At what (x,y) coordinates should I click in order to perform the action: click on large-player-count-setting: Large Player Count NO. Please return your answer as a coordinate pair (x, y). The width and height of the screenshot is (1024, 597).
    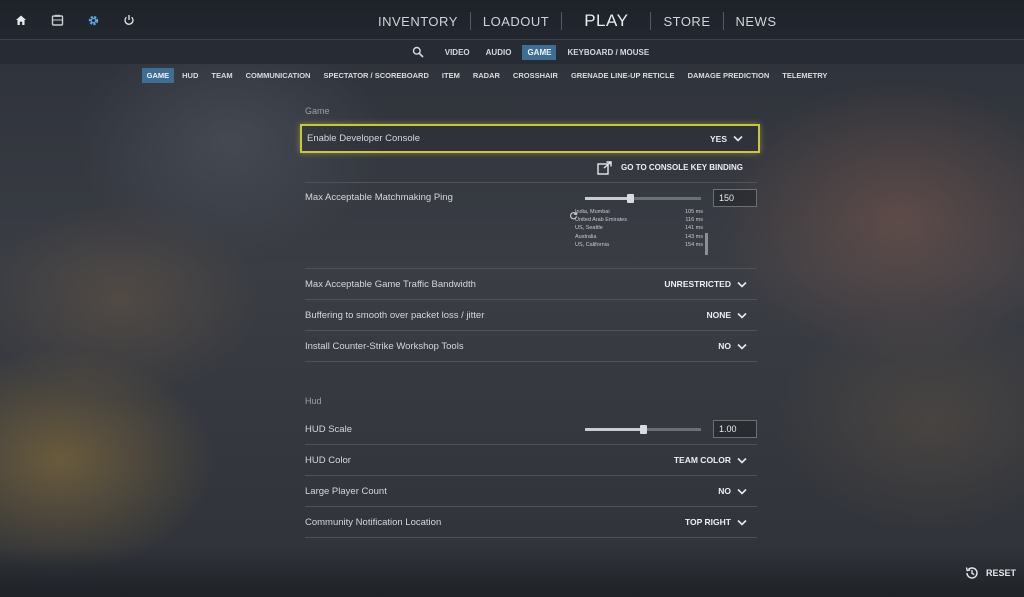
    Looking at the image, I should click on (531, 491).